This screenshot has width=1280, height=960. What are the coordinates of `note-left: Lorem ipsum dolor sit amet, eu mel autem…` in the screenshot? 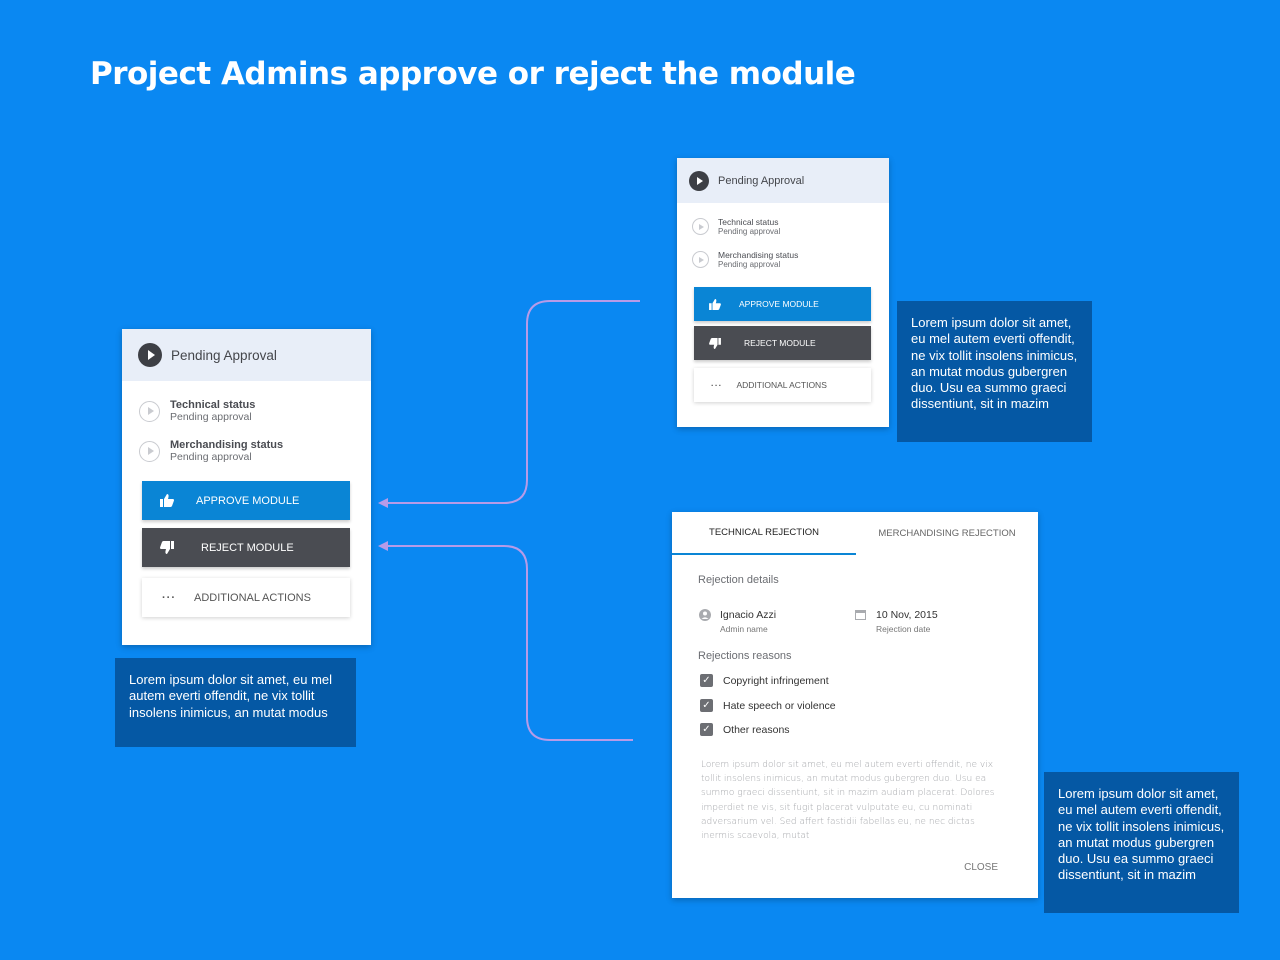 It's located at (235, 702).